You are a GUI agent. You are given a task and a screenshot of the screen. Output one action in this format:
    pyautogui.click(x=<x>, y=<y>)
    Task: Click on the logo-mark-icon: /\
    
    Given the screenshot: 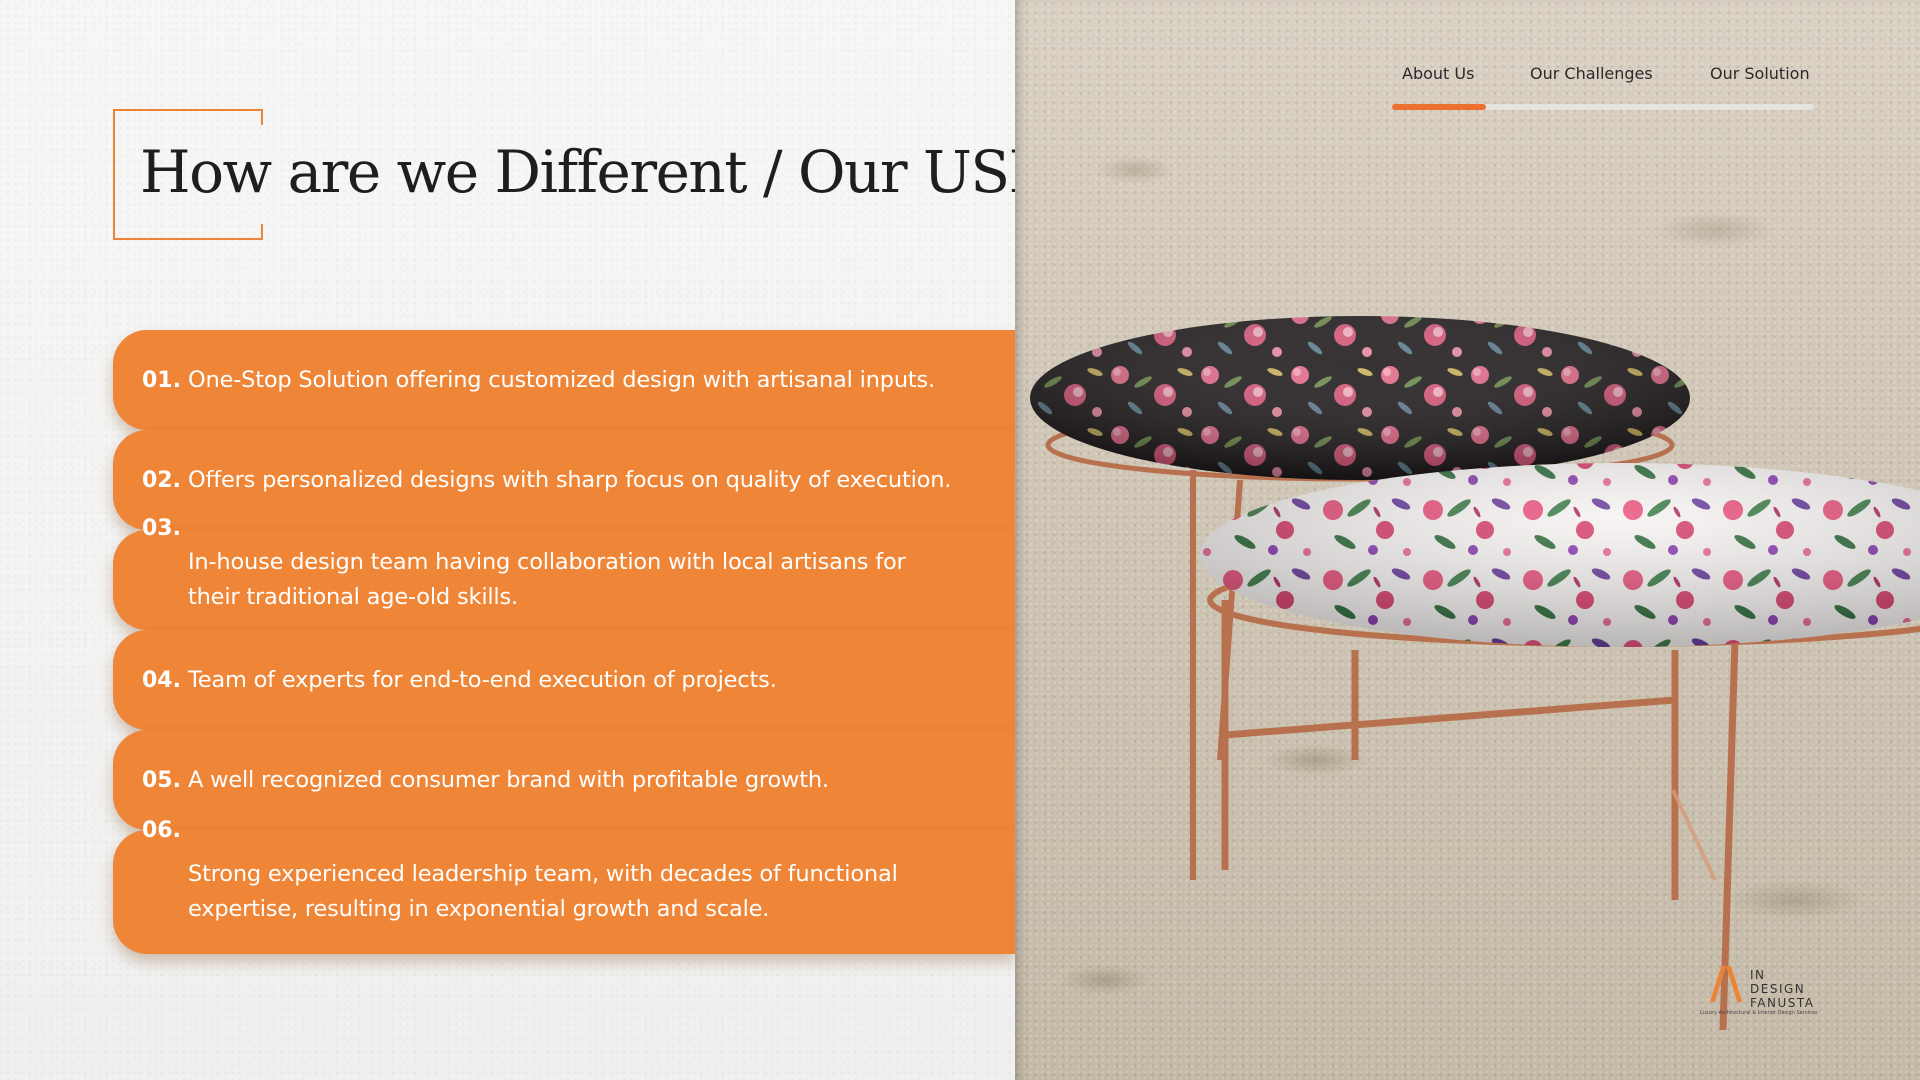 What is the action you would take?
    pyautogui.click(x=1726, y=983)
    